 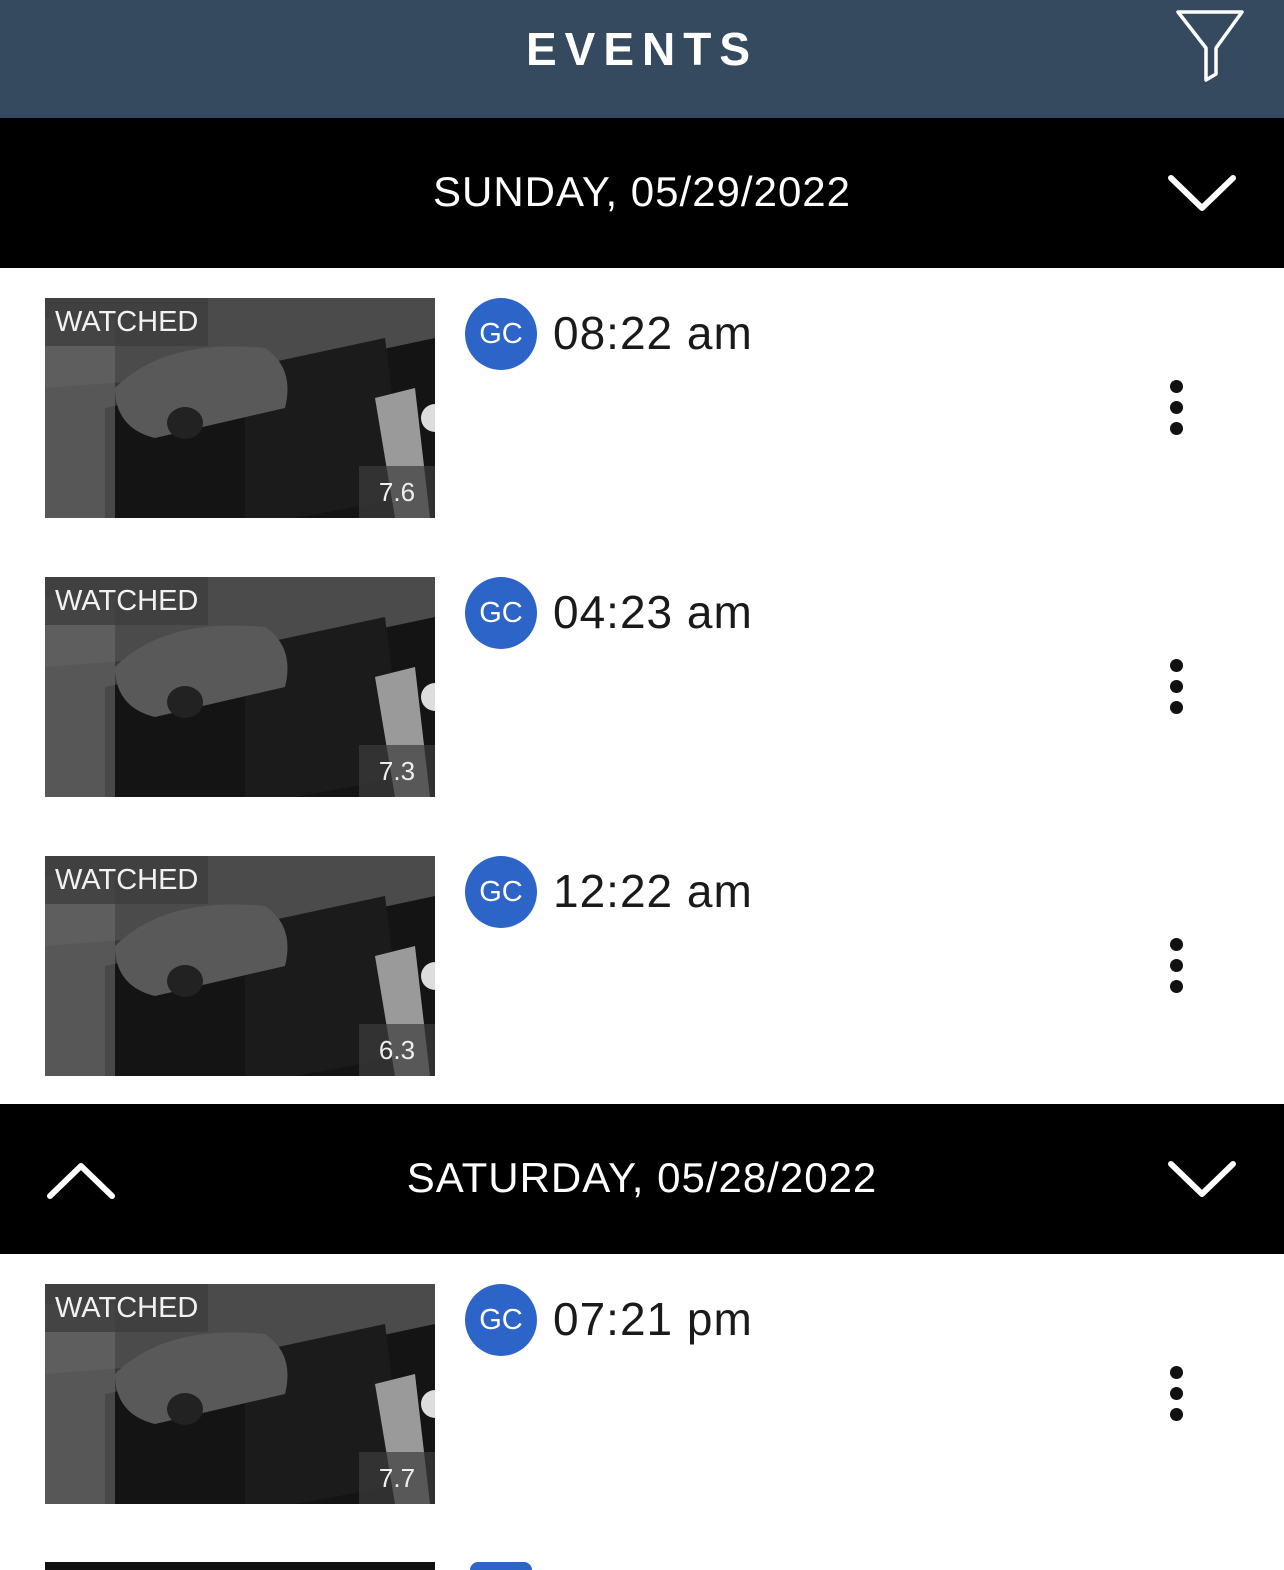 I want to click on event-thumbnail-partial, so click(x=240, y=1566).